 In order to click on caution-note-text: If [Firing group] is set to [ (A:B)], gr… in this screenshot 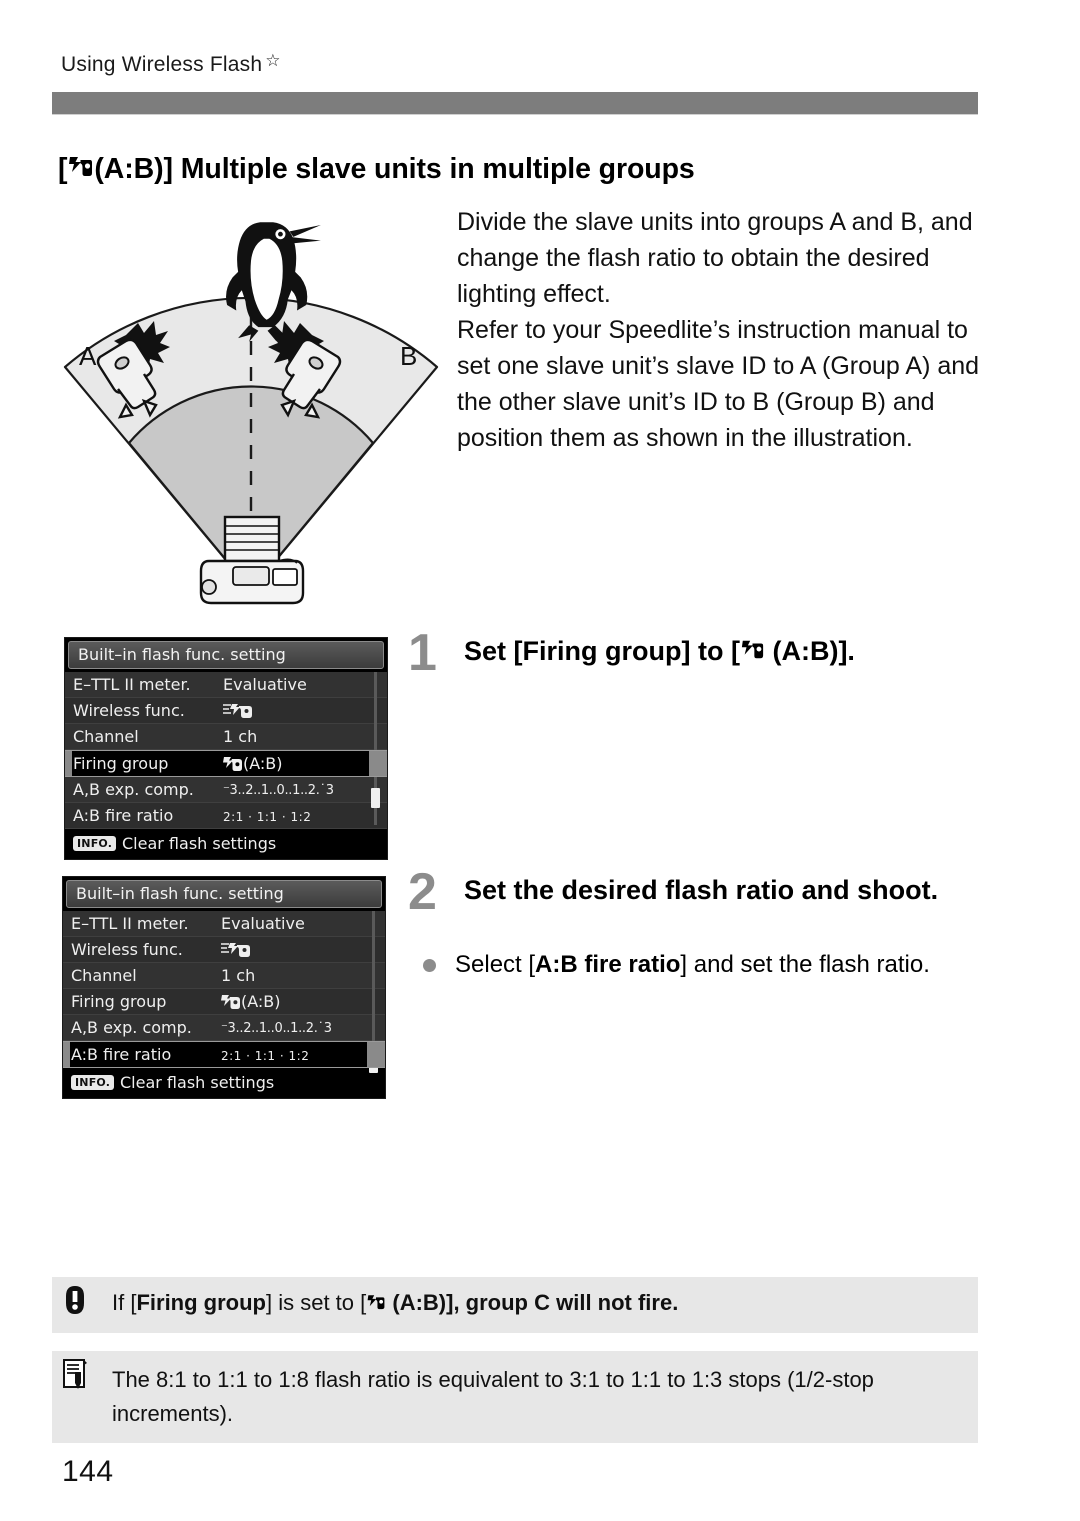, I will do `click(536, 1303)`.